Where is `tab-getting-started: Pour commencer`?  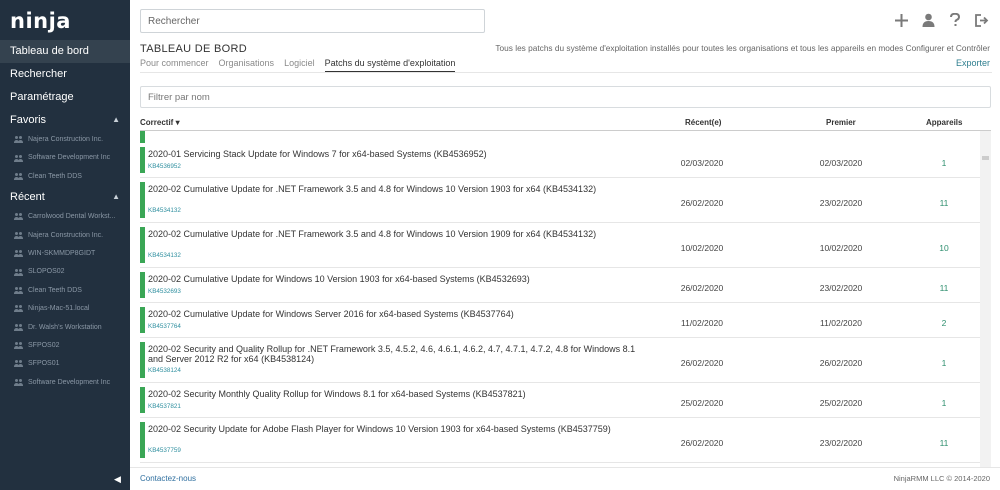 tab-getting-started: Pour commencer is located at coordinates (174, 65).